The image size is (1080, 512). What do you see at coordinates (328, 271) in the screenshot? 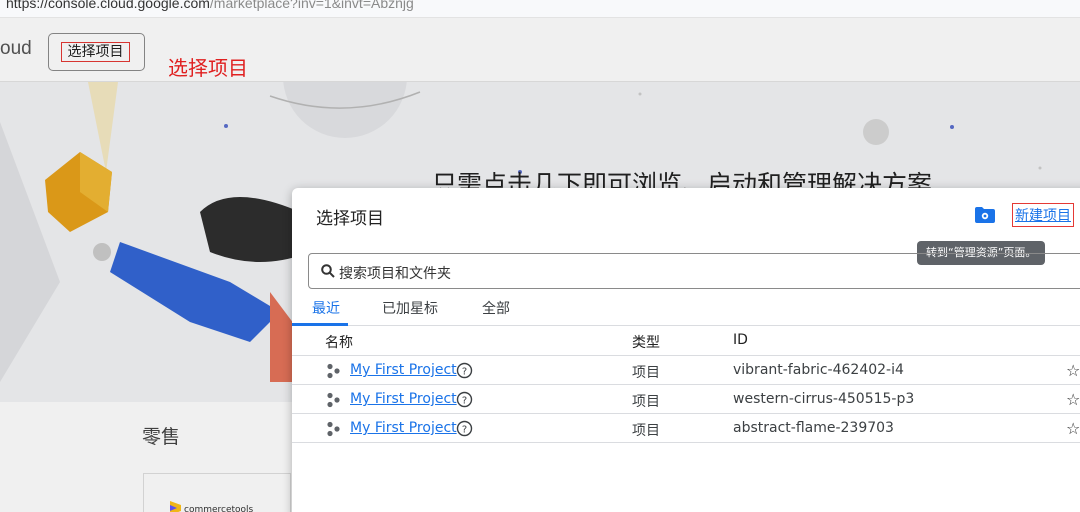
I see `search-icon` at bounding box center [328, 271].